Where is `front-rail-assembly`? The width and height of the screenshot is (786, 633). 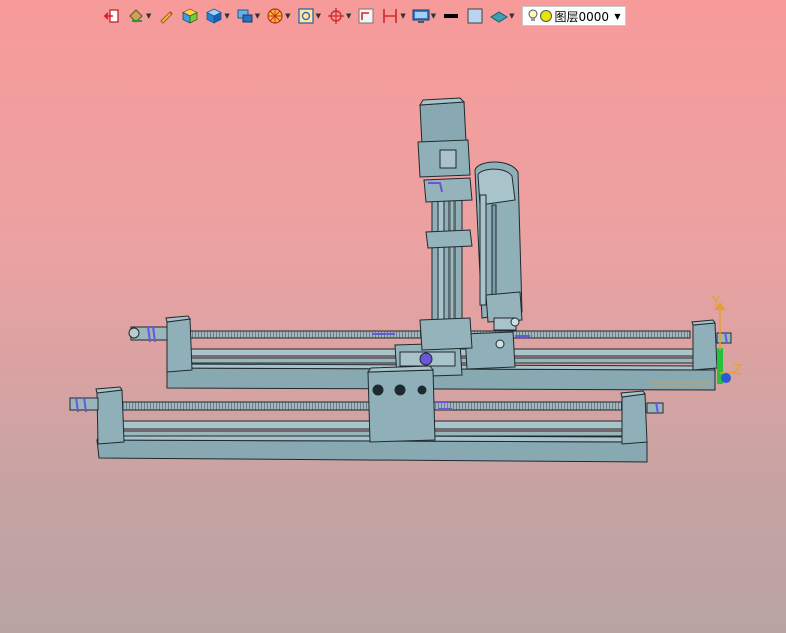
front-rail-assembly is located at coordinates (366, 424).